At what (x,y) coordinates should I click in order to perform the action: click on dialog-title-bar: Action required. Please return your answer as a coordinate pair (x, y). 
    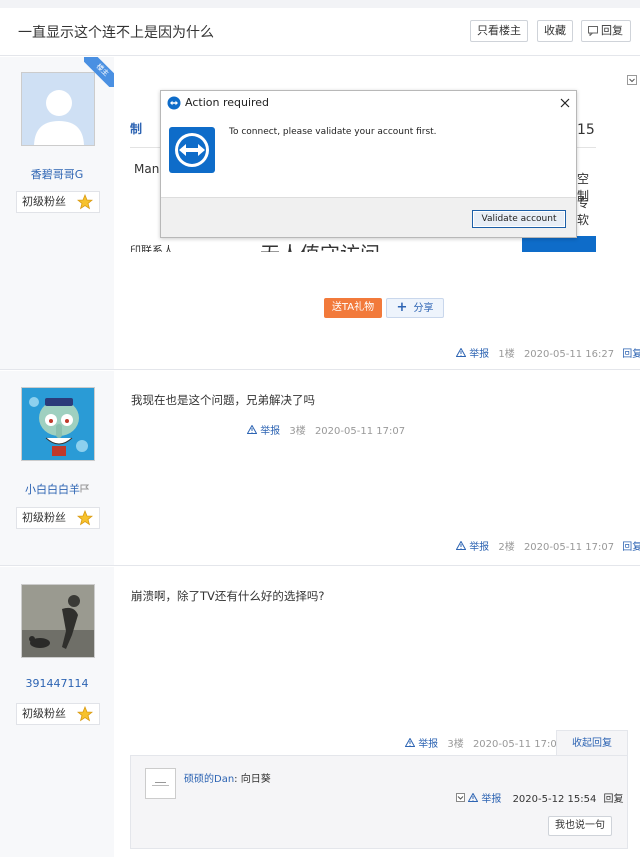
    Looking at the image, I should click on (368, 103).